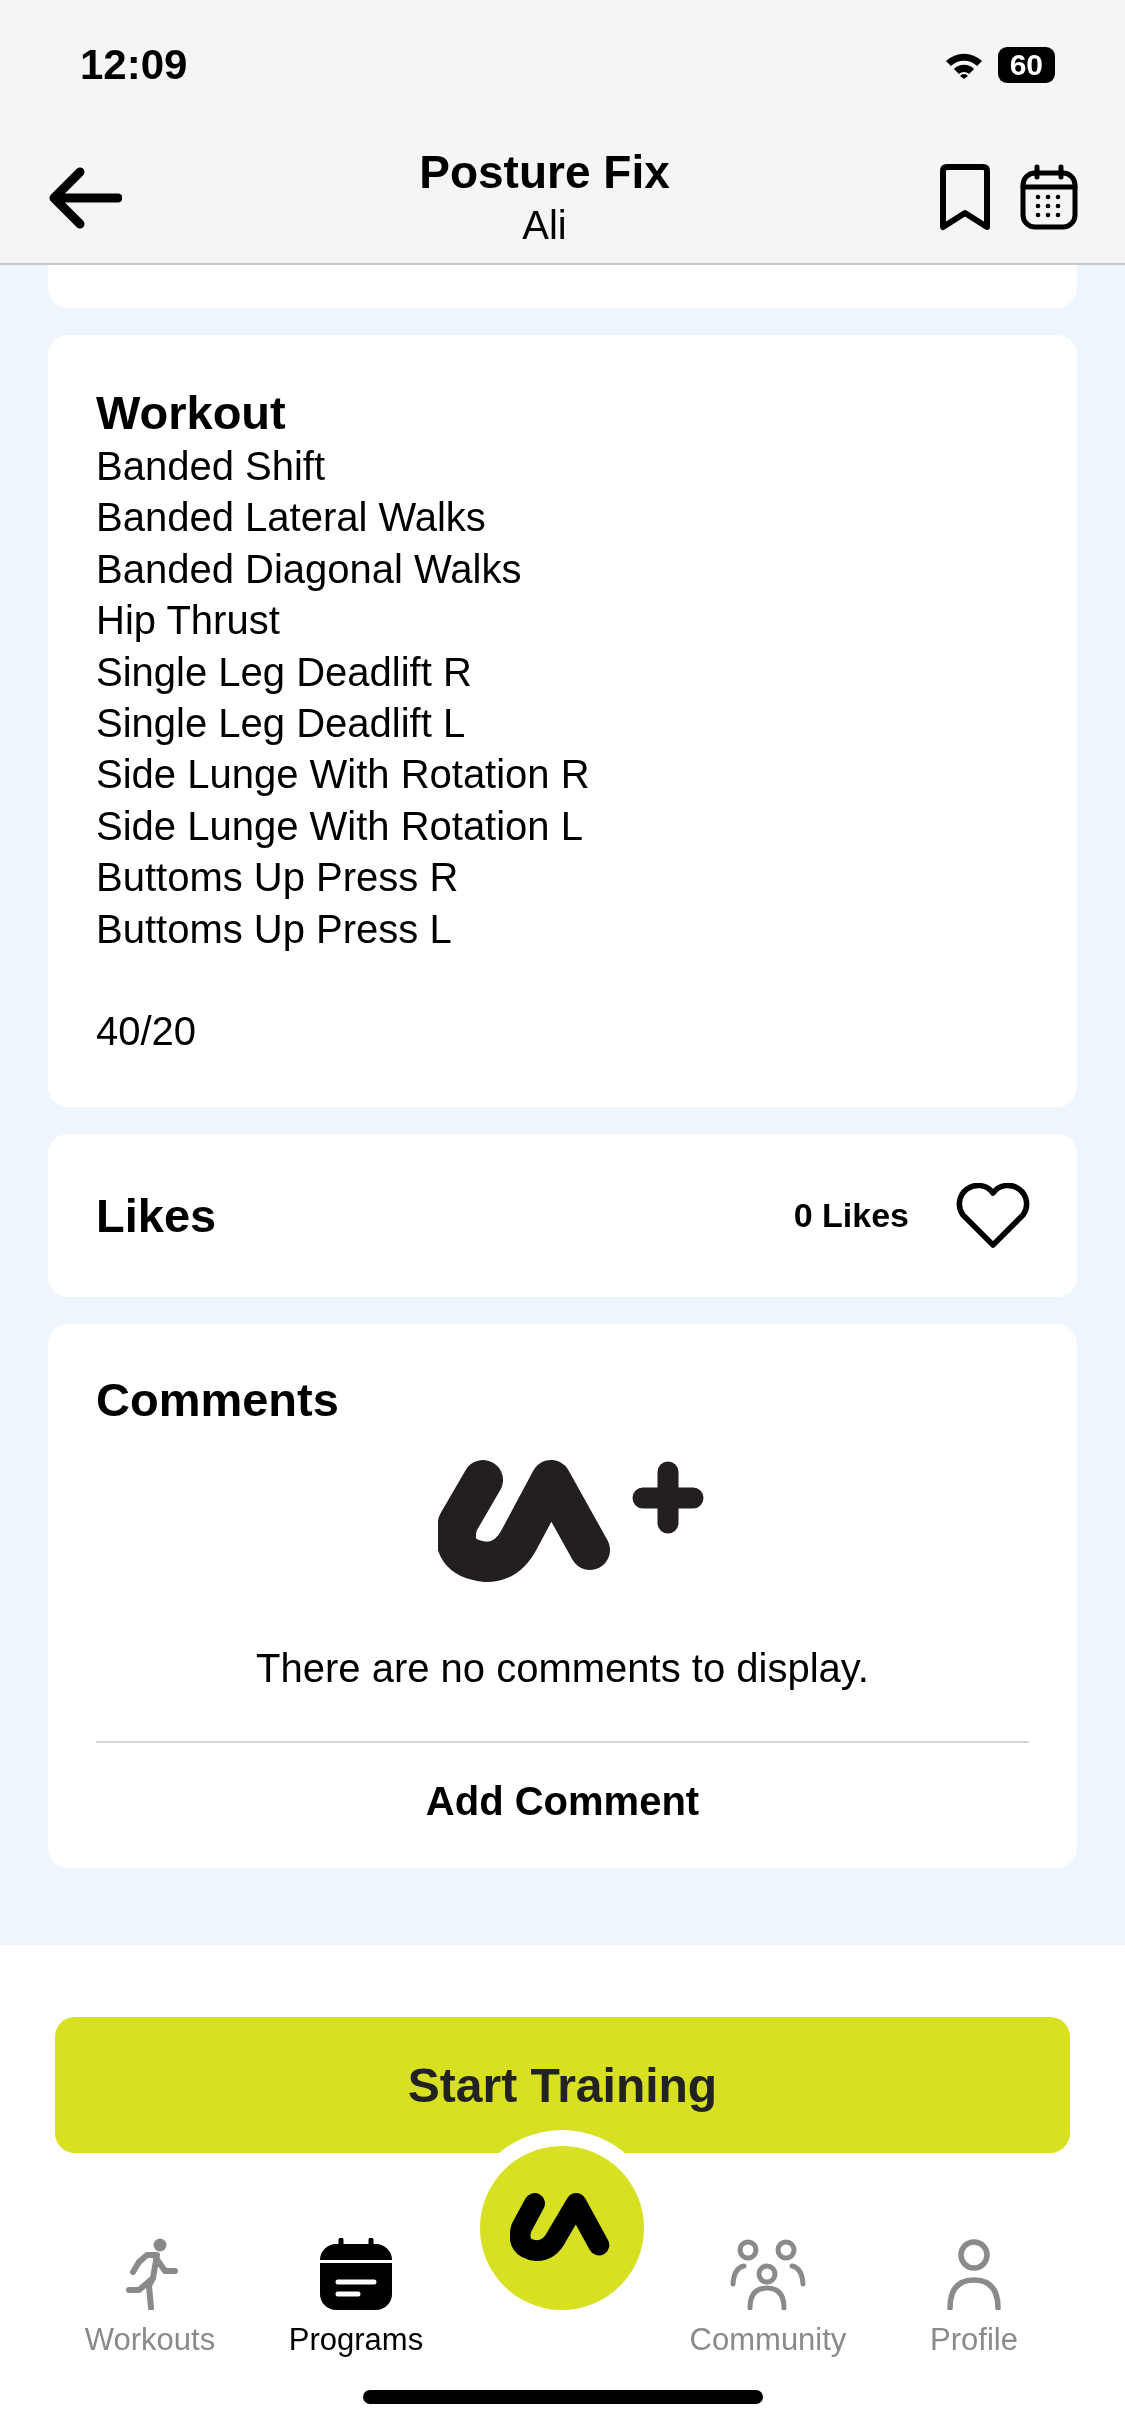 The image size is (1125, 2436). What do you see at coordinates (291, 518) in the screenshot?
I see `exercise-item: Banded Lateral Walks` at bounding box center [291, 518].